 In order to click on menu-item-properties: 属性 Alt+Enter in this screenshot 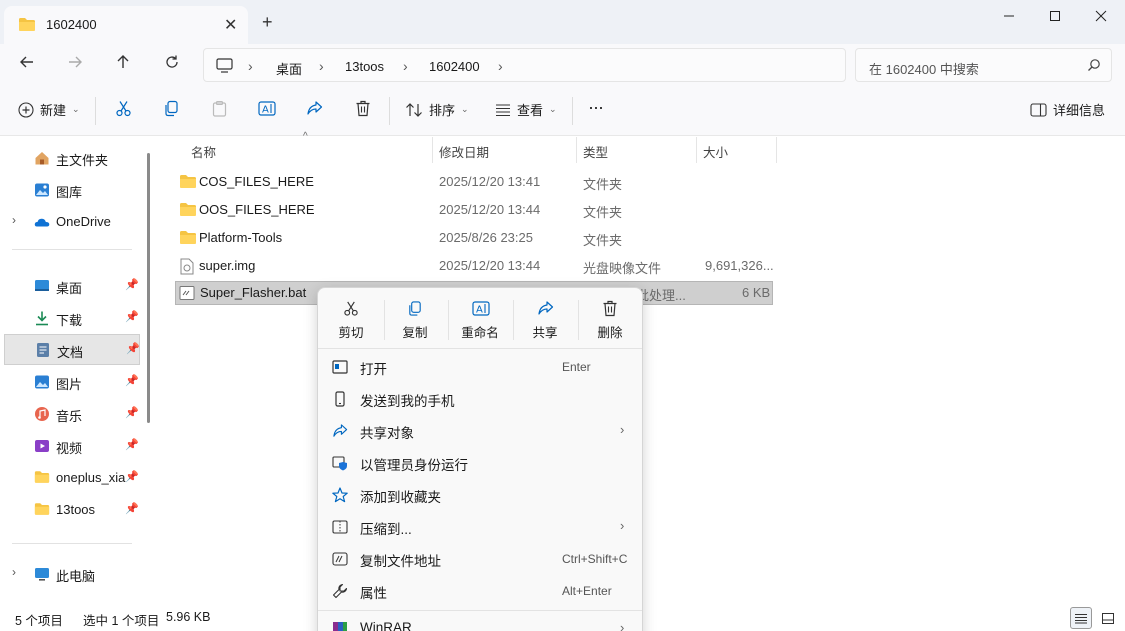, I will do `click(481, 591)`.